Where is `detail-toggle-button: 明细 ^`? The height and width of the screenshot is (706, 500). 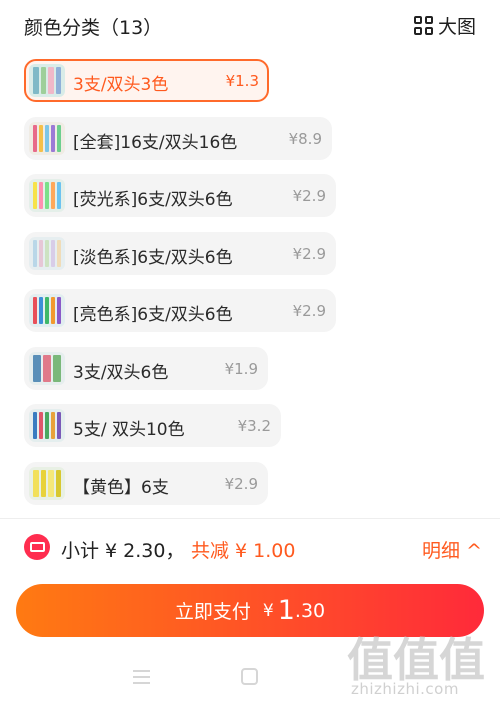 detail-toggle-button: 明细 ^ is located at coordinates (452, 549).